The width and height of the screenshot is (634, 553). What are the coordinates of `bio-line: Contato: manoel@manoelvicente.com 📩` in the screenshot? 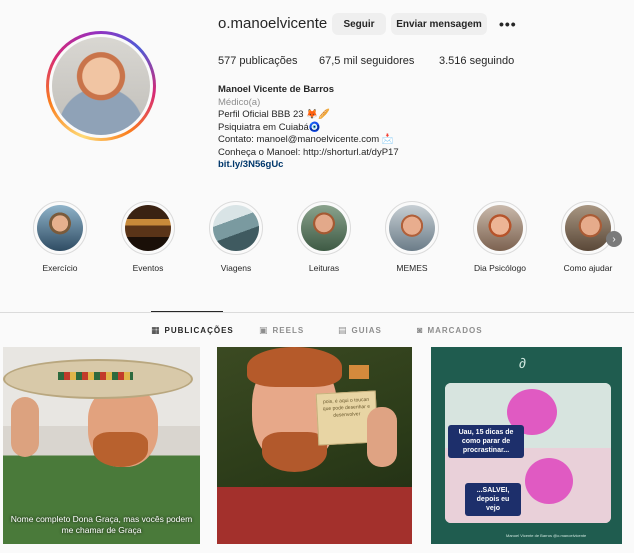 It's located at (306, 139).